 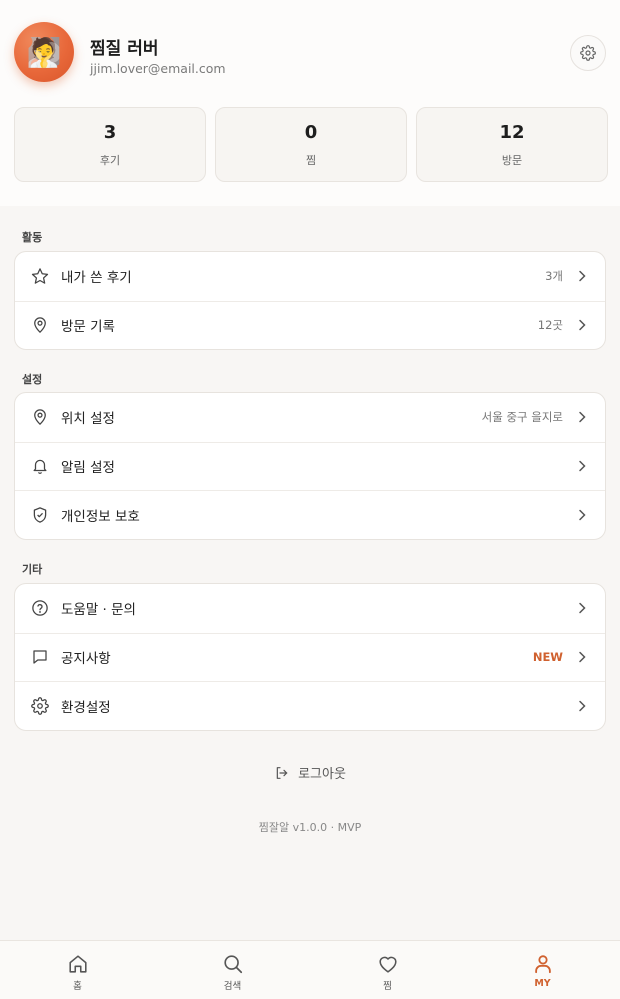 What do you see at coordinates (40, 466) in the screenshot?
I see `bell-icon` at bounding box center [40, 466].